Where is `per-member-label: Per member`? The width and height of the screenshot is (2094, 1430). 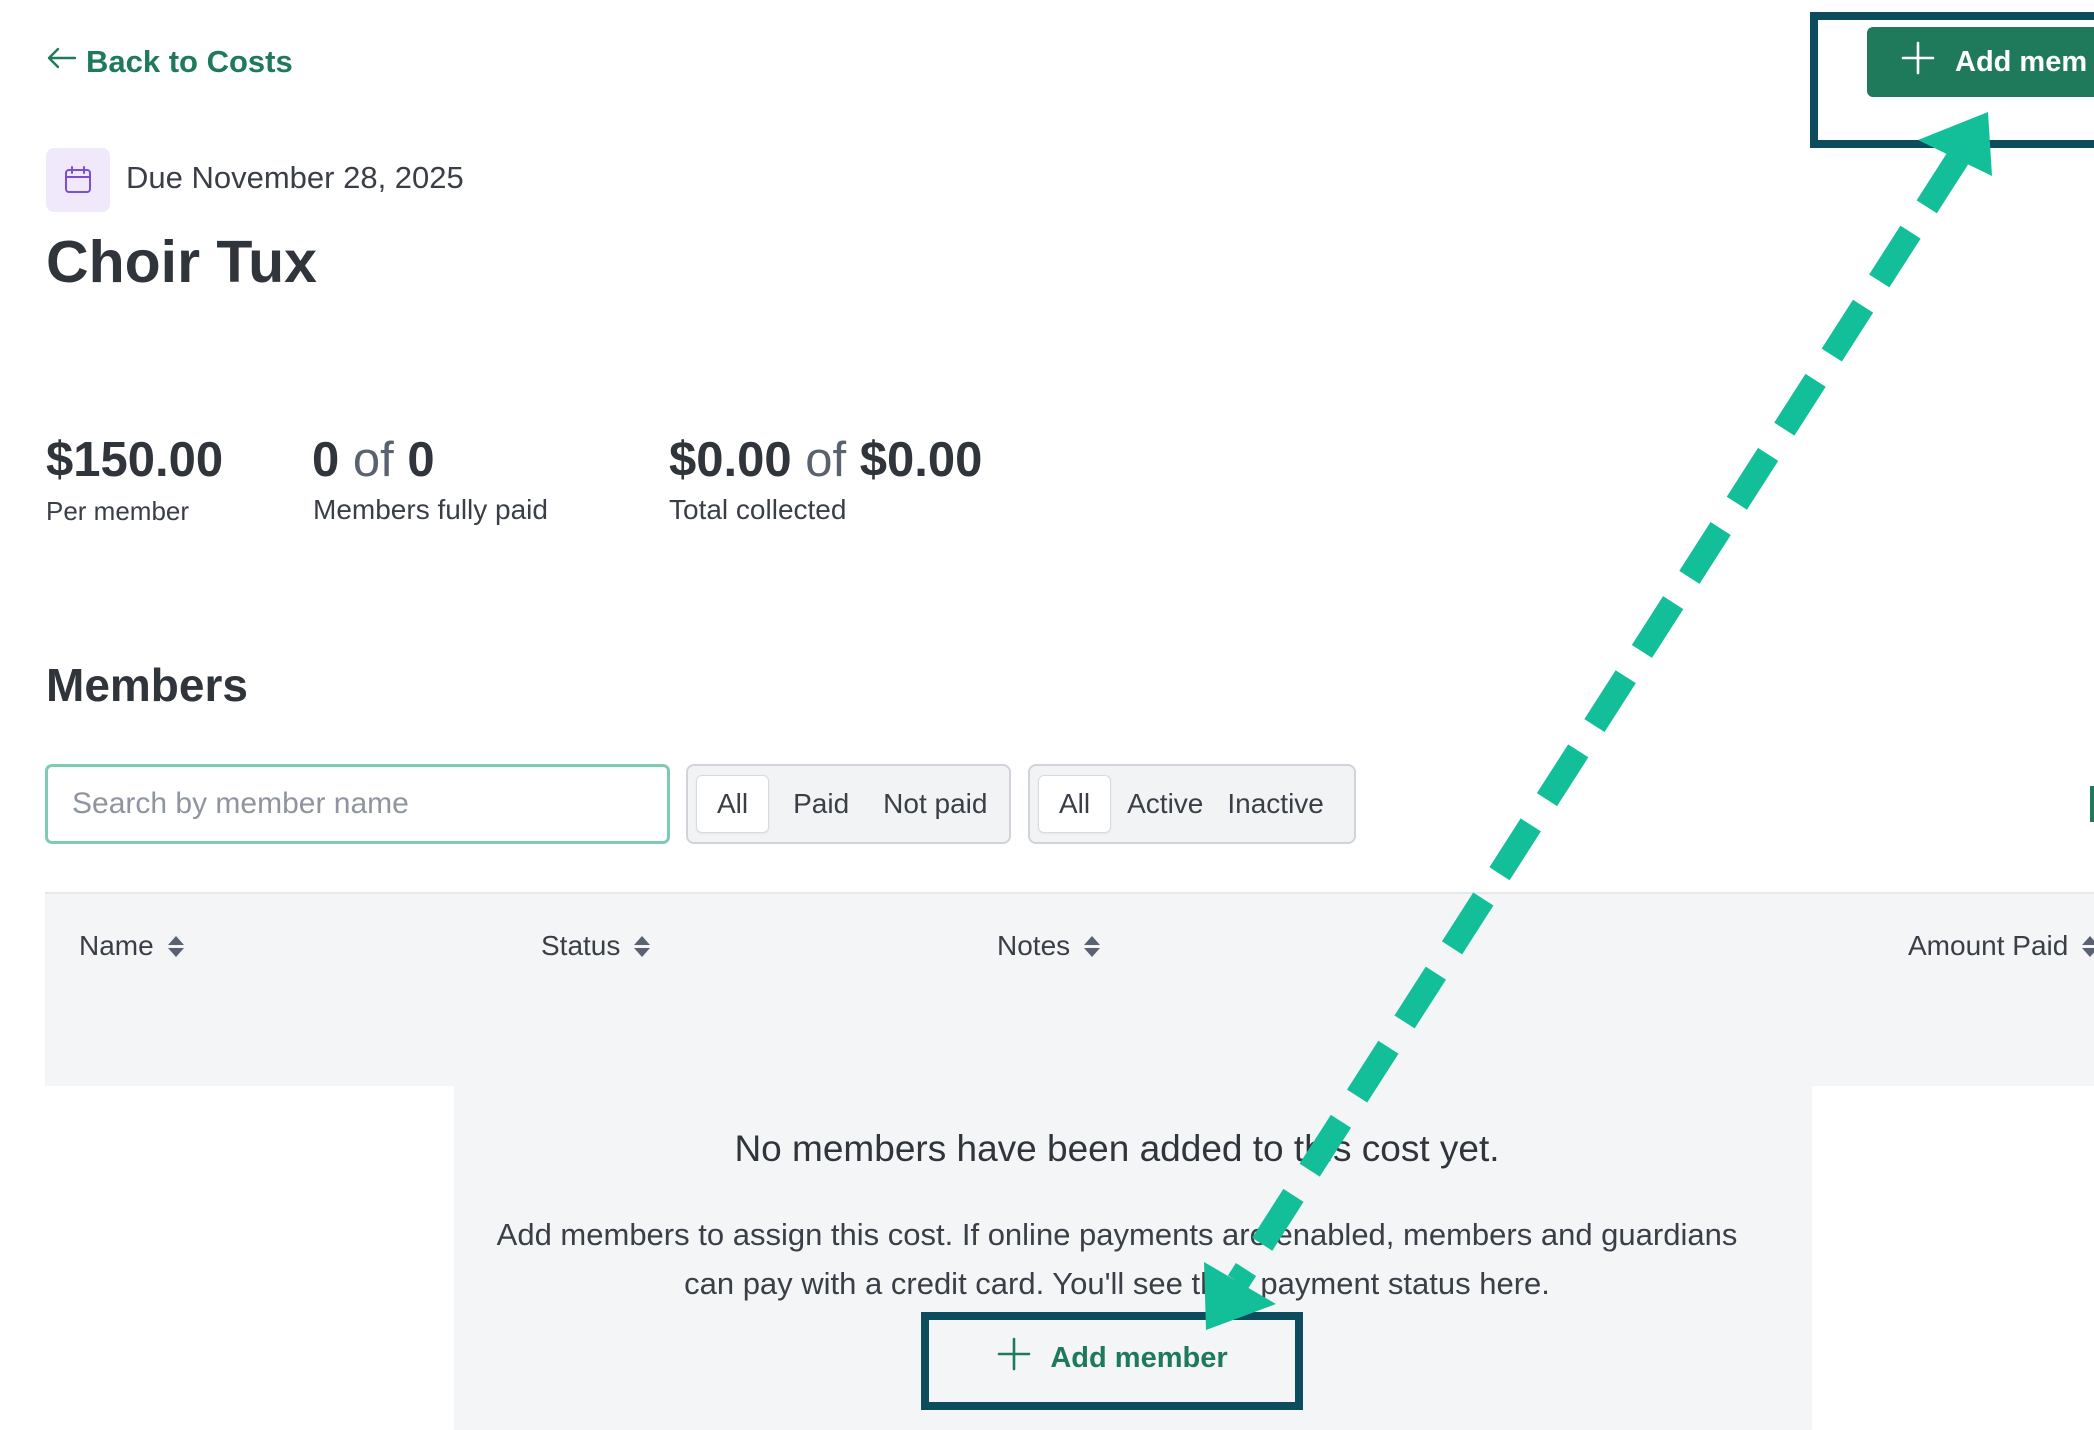 per-member-label: Per member is located at coordinates (118, 511).